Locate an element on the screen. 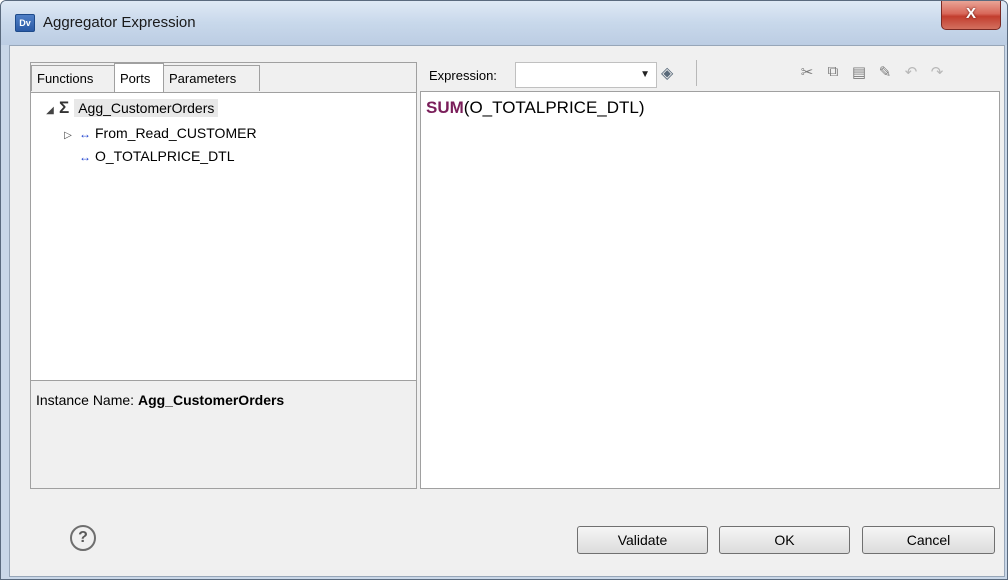 The width and height of the screenshot is (1008, 580). copy-icon: ⧉ is located at coordinates (833, 71).